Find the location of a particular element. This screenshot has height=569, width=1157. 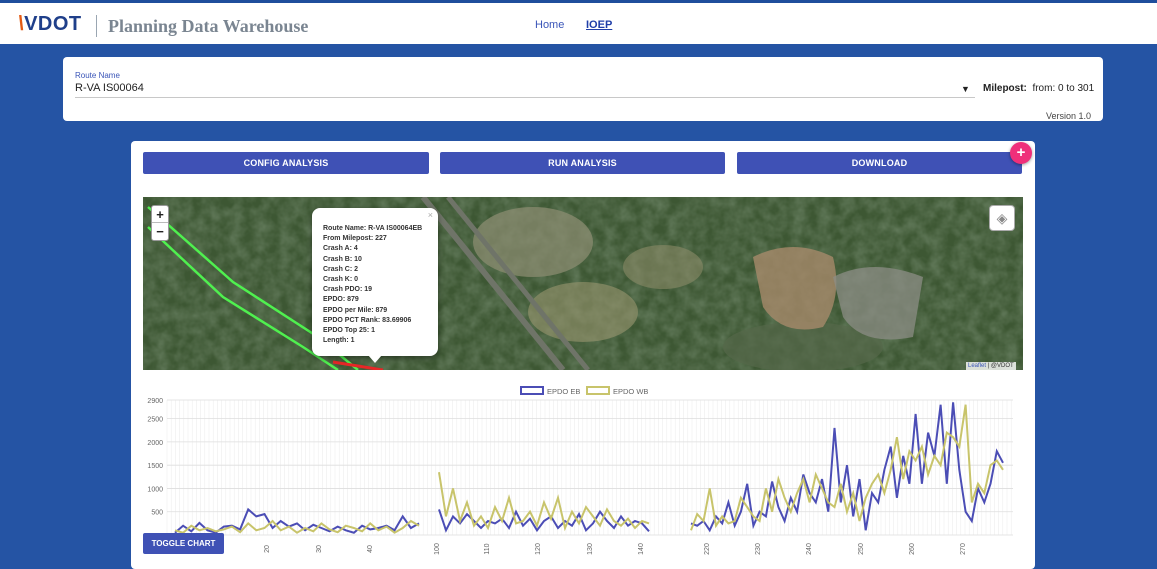

popup-epdo-top-25: EPDO Top 25: 1 is located at coordinates (349, 331).